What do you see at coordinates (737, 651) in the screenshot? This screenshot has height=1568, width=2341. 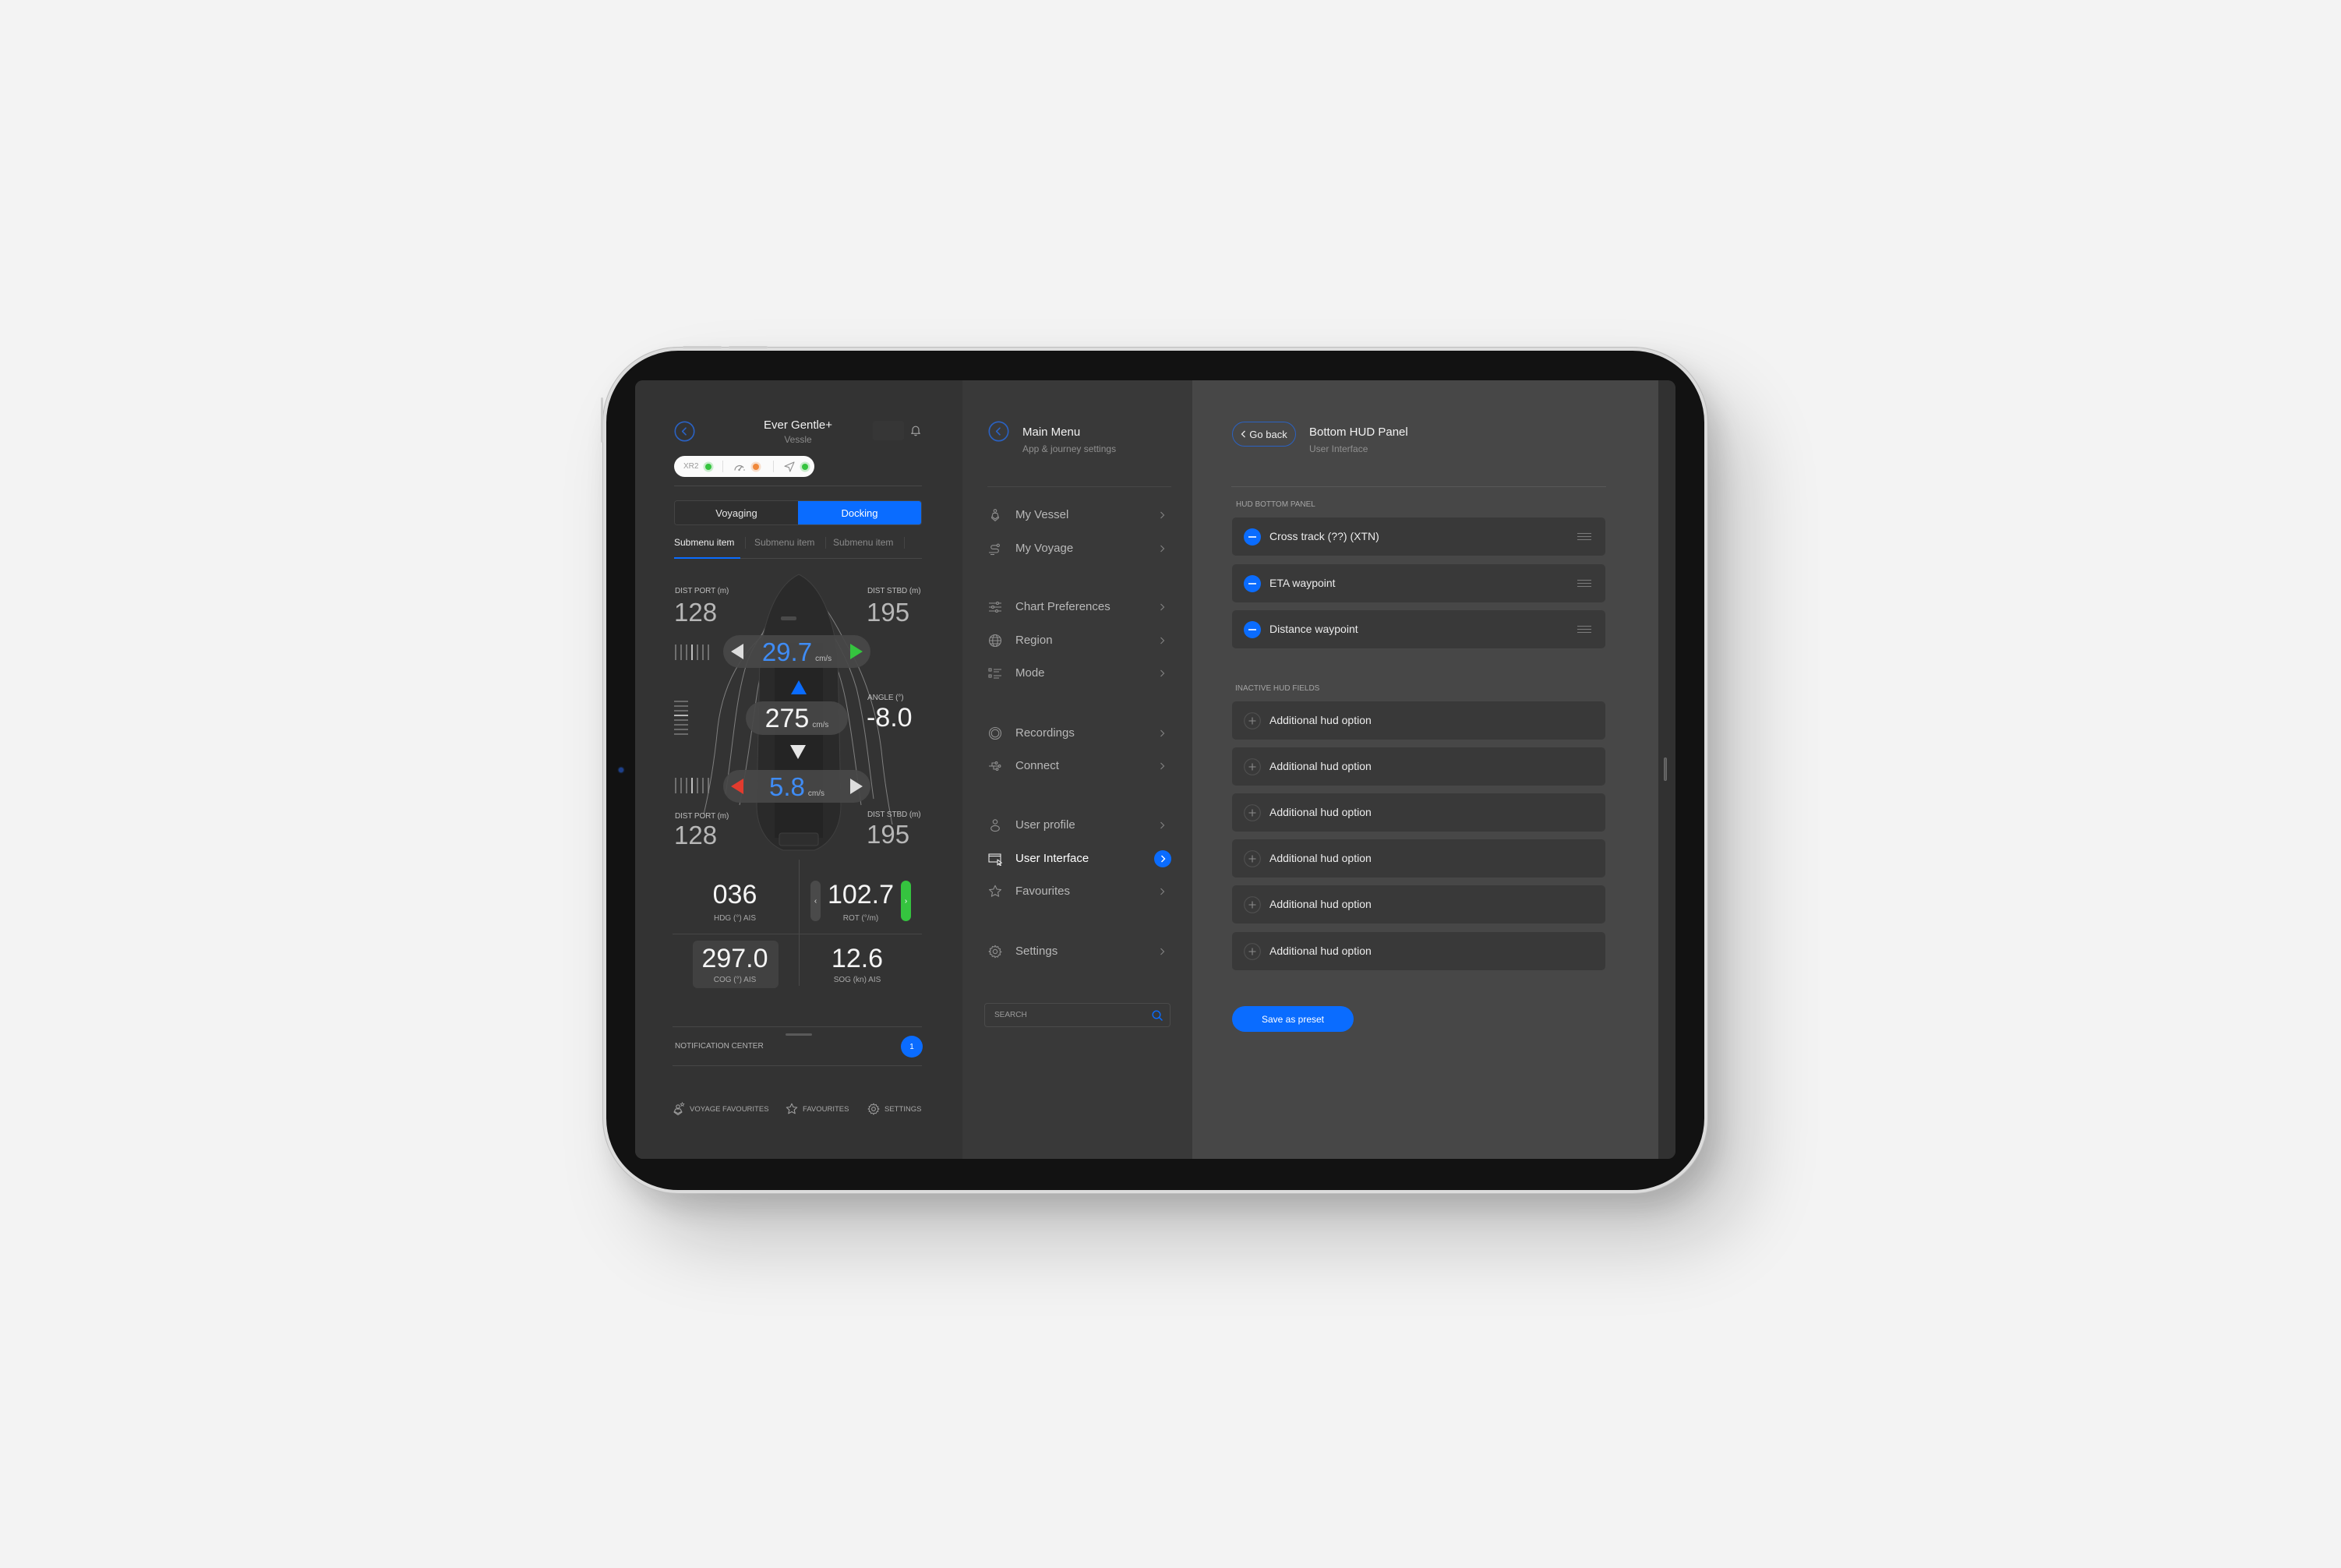 I see `bow-port-arrow-icon` at bounding box center [737, 651].